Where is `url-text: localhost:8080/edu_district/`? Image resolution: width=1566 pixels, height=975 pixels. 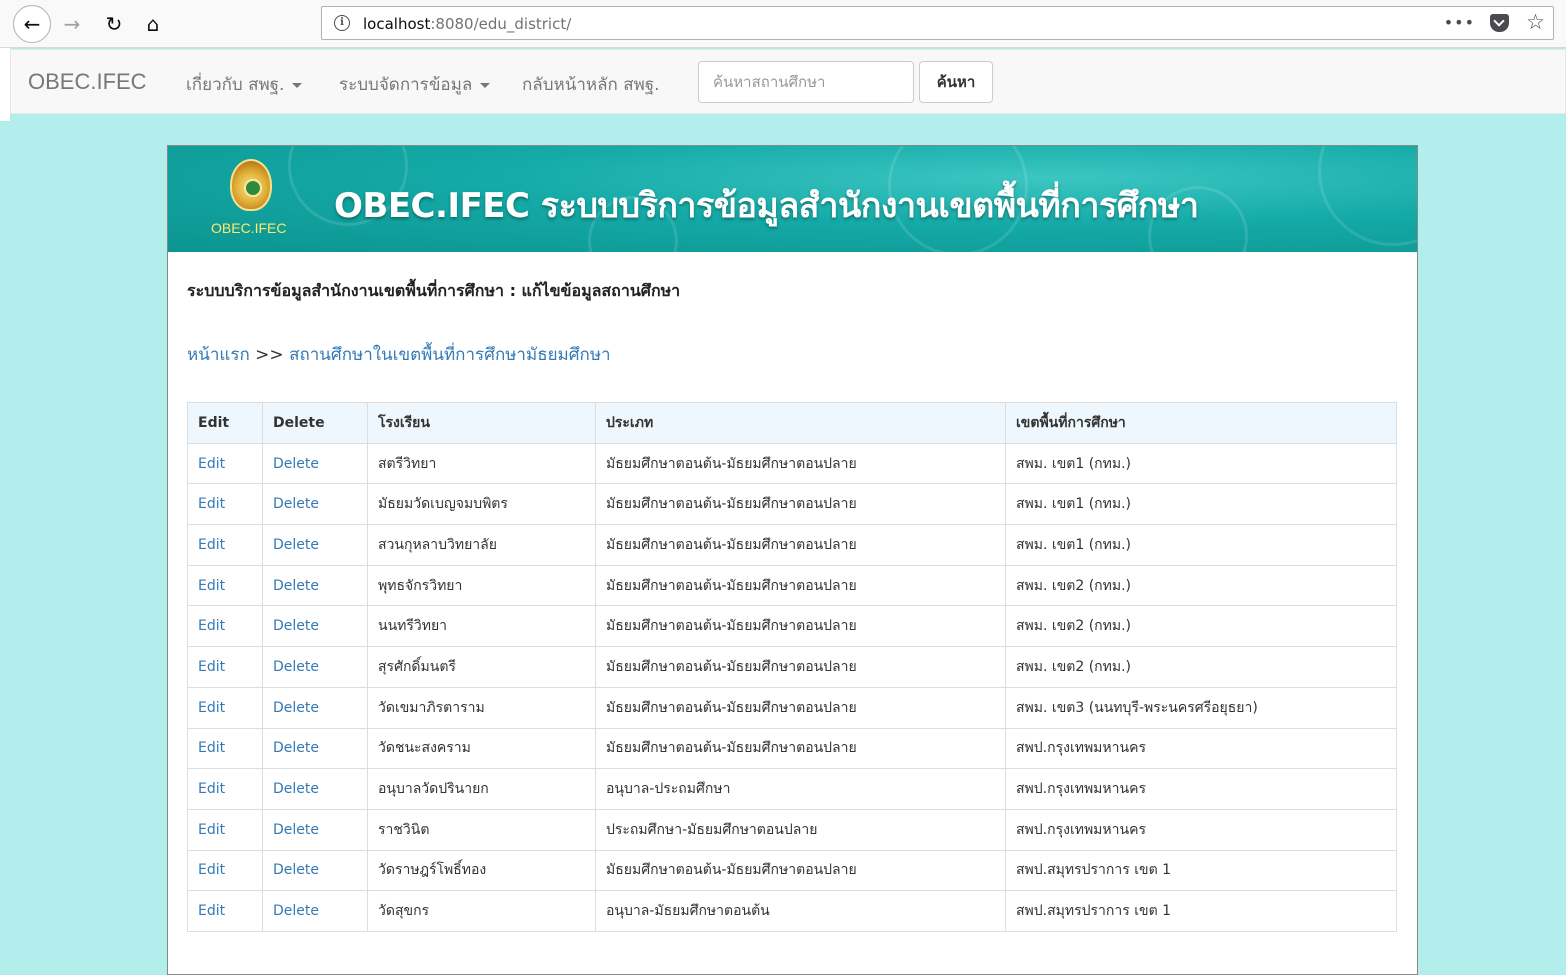
url-text: localhost:8080/edu_district/ is located at coordinates (467, 24).